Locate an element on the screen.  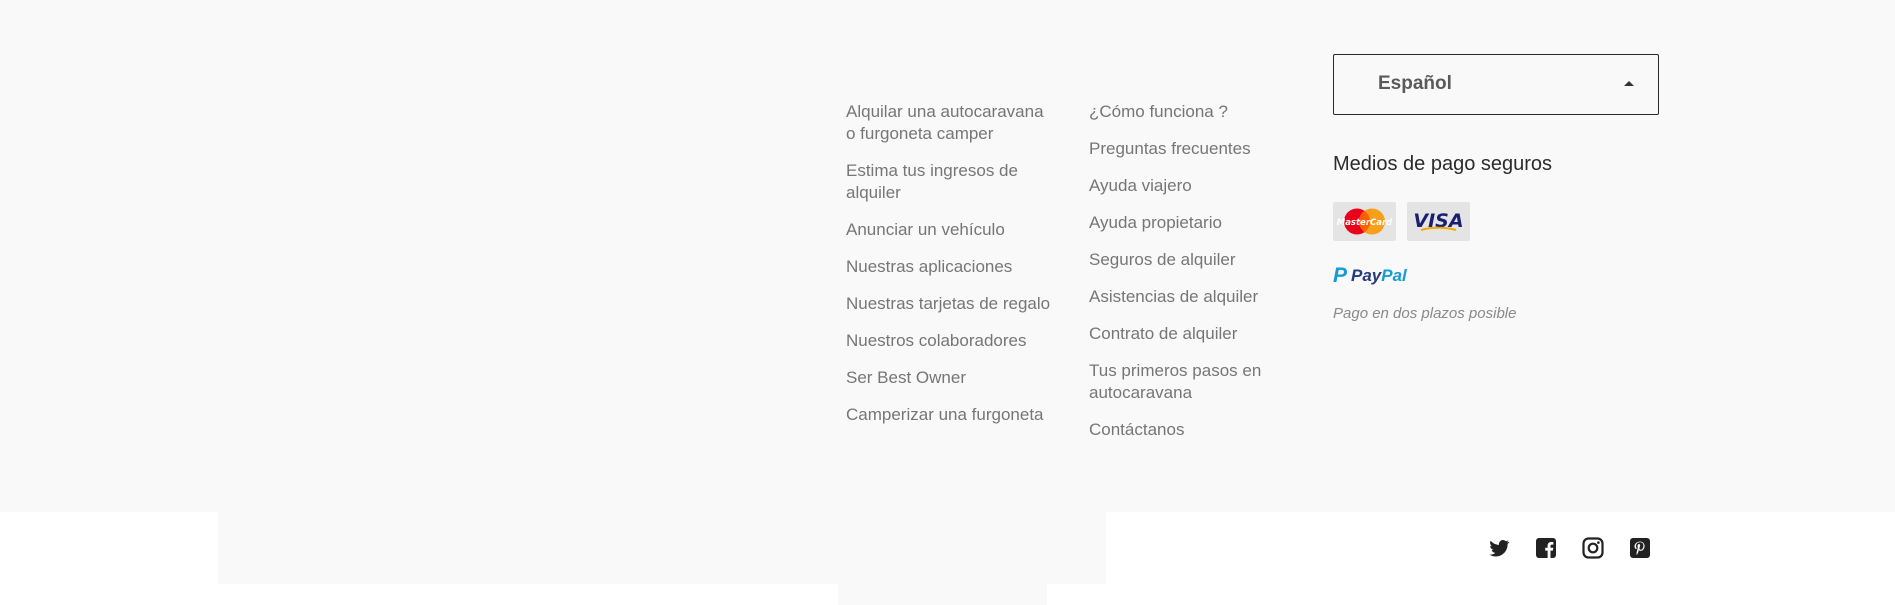
footer-link-insurance: Seguros de alquiler is located at coordinates (1189, 260).